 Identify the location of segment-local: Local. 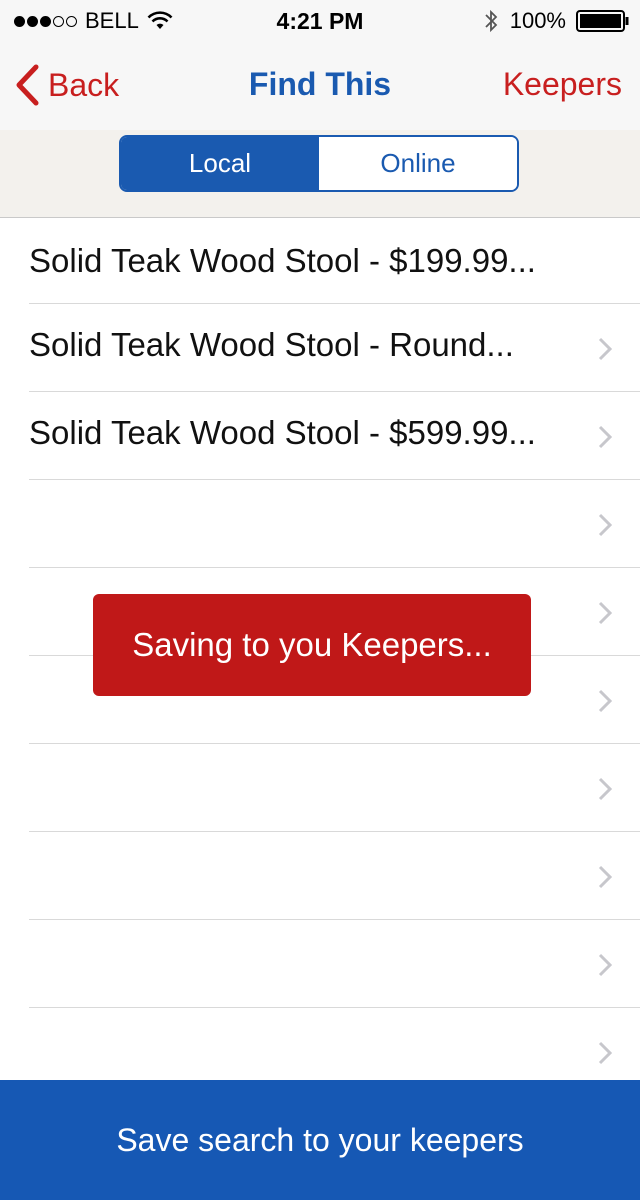
(220, 163).